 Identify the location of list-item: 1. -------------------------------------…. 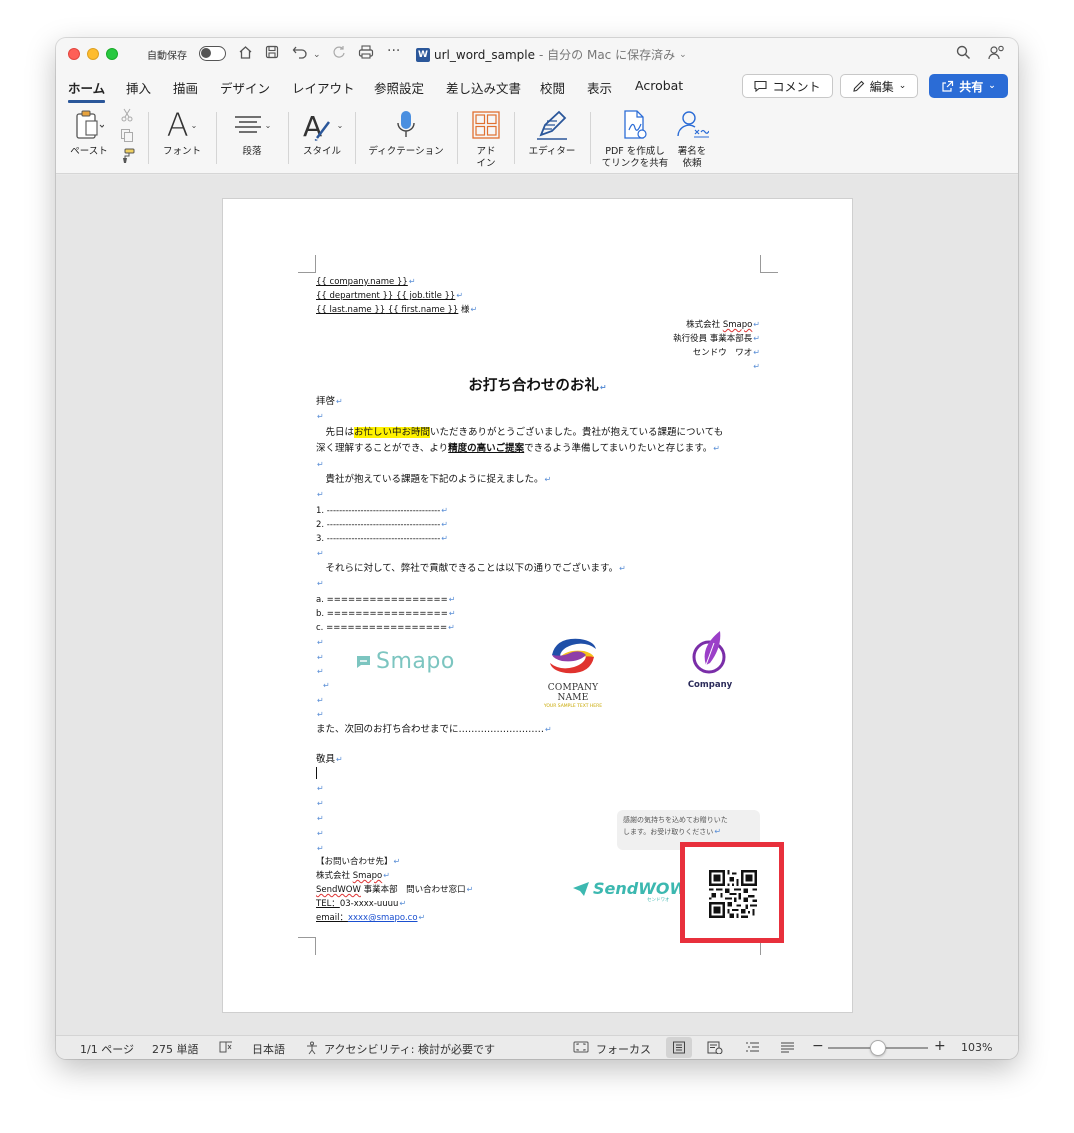
(382, 511).